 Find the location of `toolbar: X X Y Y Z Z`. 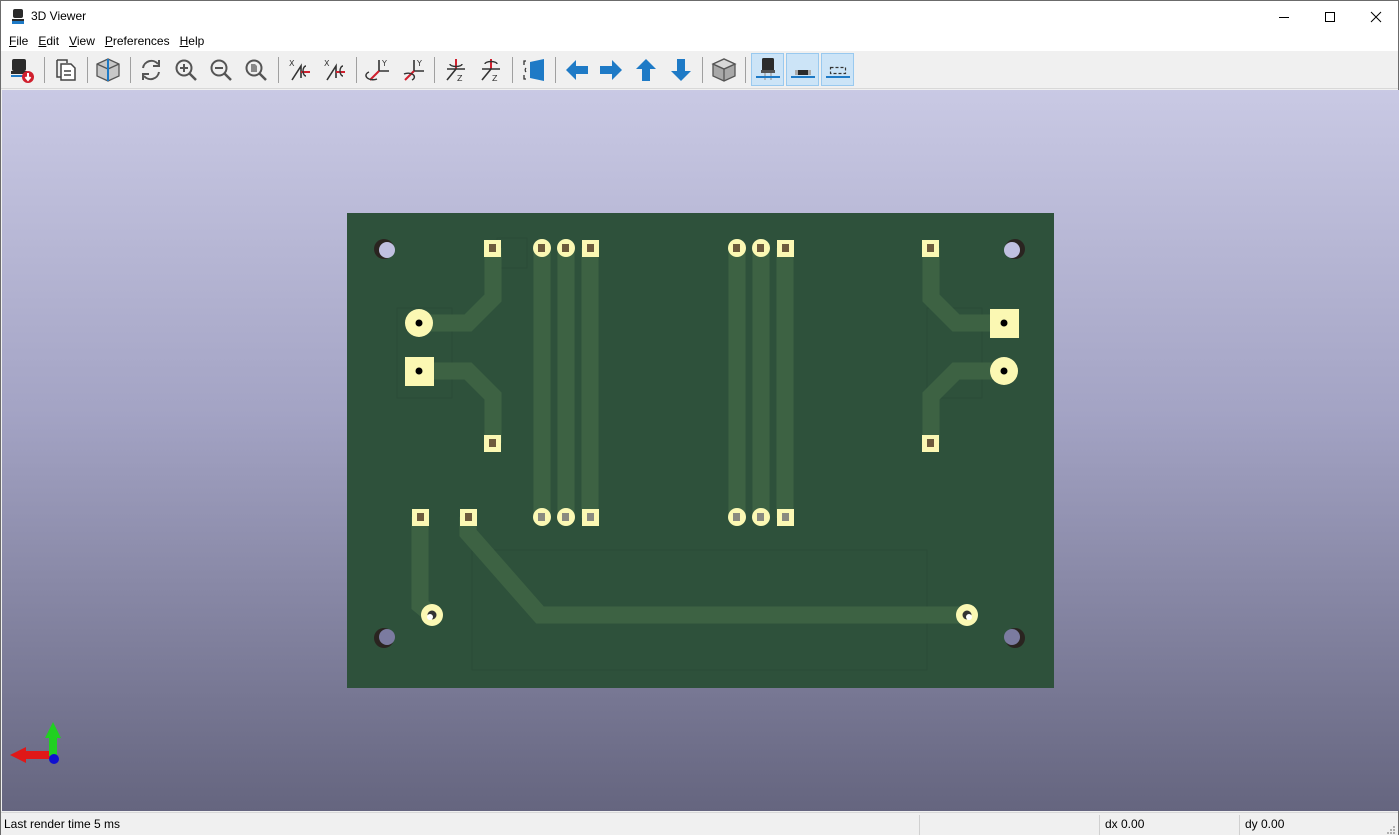

toolbar: X X Y Y Z Z is located at coordinates (699, 70).